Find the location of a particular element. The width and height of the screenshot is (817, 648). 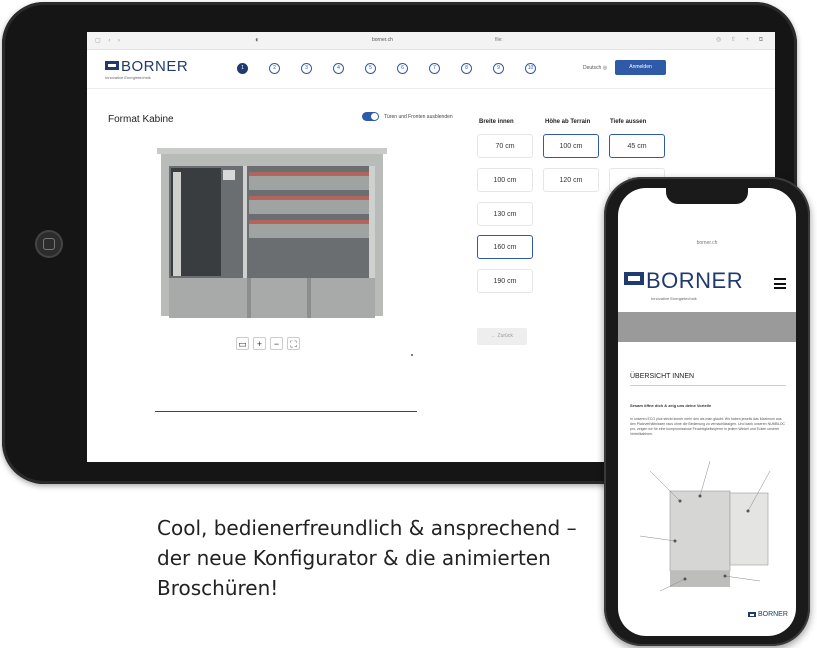

toggle-label: Türen und Fronten ausblenden is located at coordinates (418, 117).